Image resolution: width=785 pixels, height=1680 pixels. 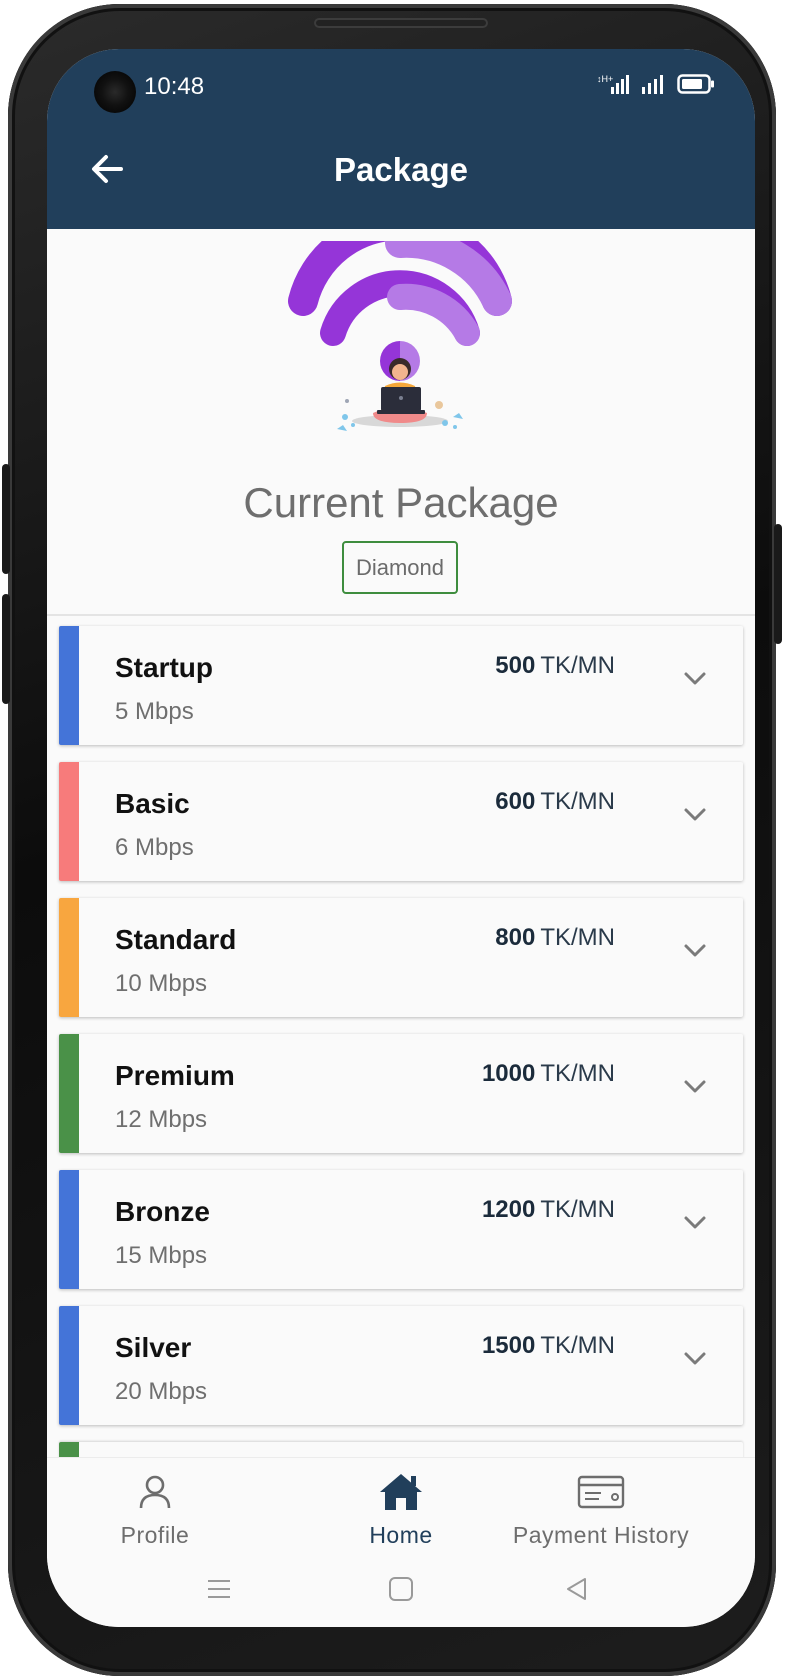 I want to click on package-speed: 6 Mbps, so click(x=154, y=847).